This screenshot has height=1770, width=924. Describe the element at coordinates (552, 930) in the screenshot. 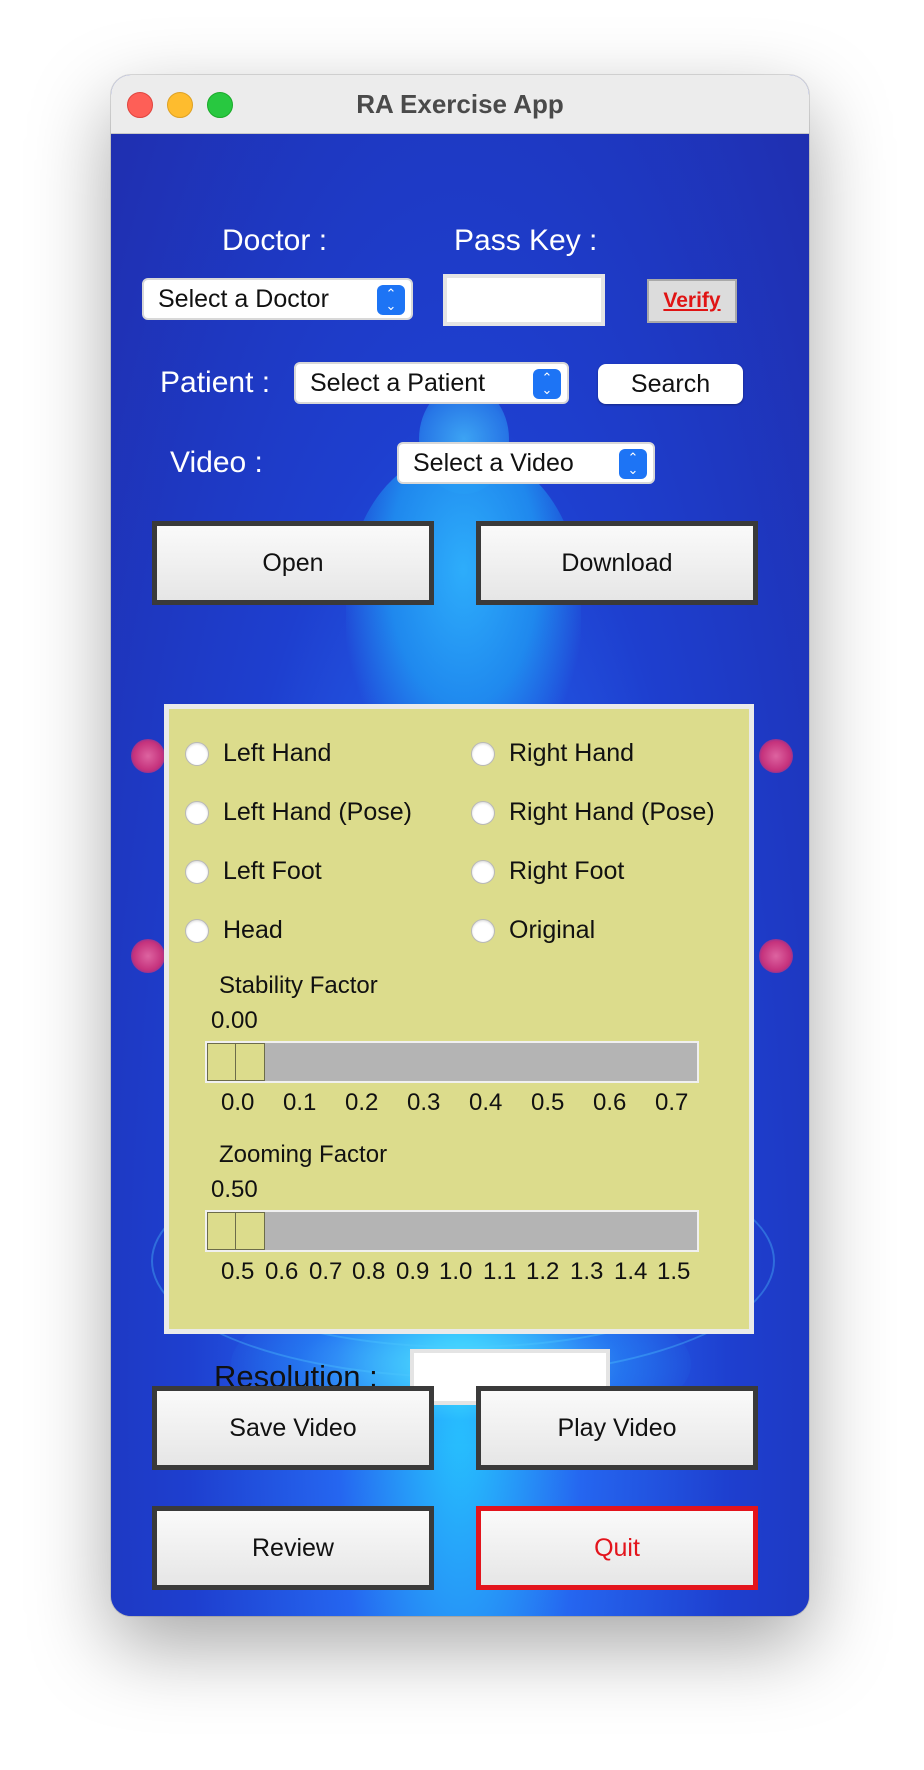

I see `option-label: Original` at that location.